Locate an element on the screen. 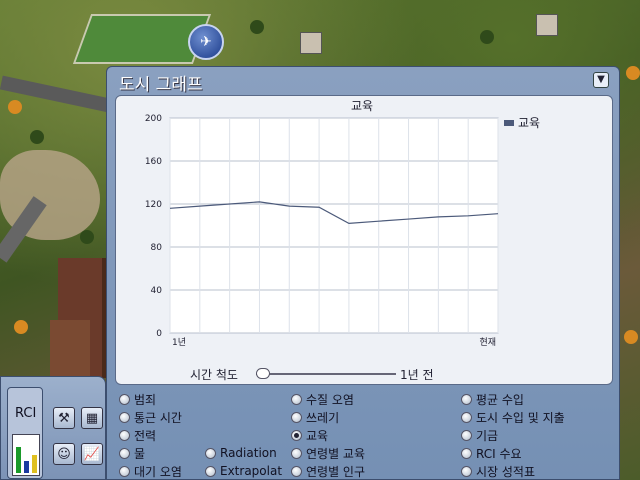  y-tick-label: 40 is located at coordinates (157, 291).